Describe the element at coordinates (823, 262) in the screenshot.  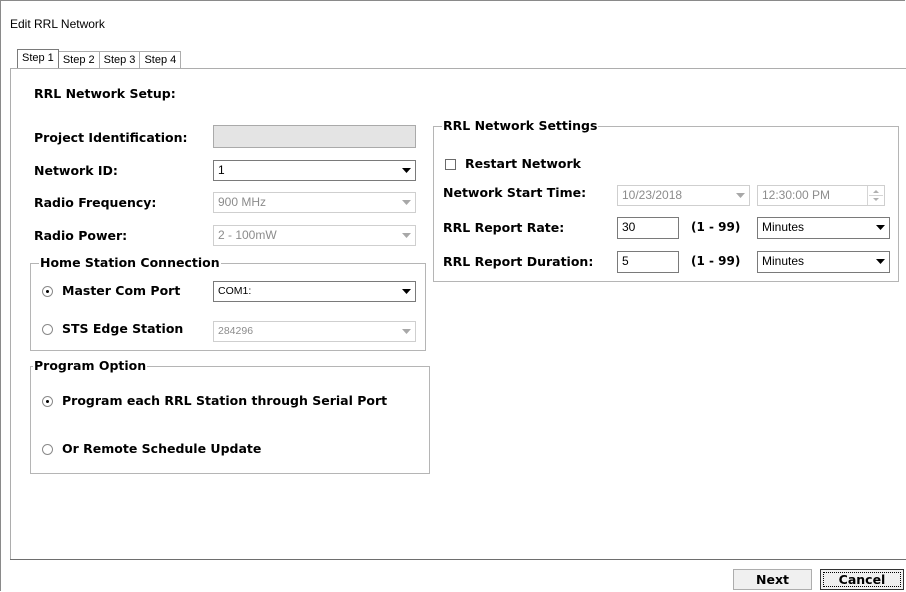
I see `report-duration-unit-dropdown: Minutes` at that location.